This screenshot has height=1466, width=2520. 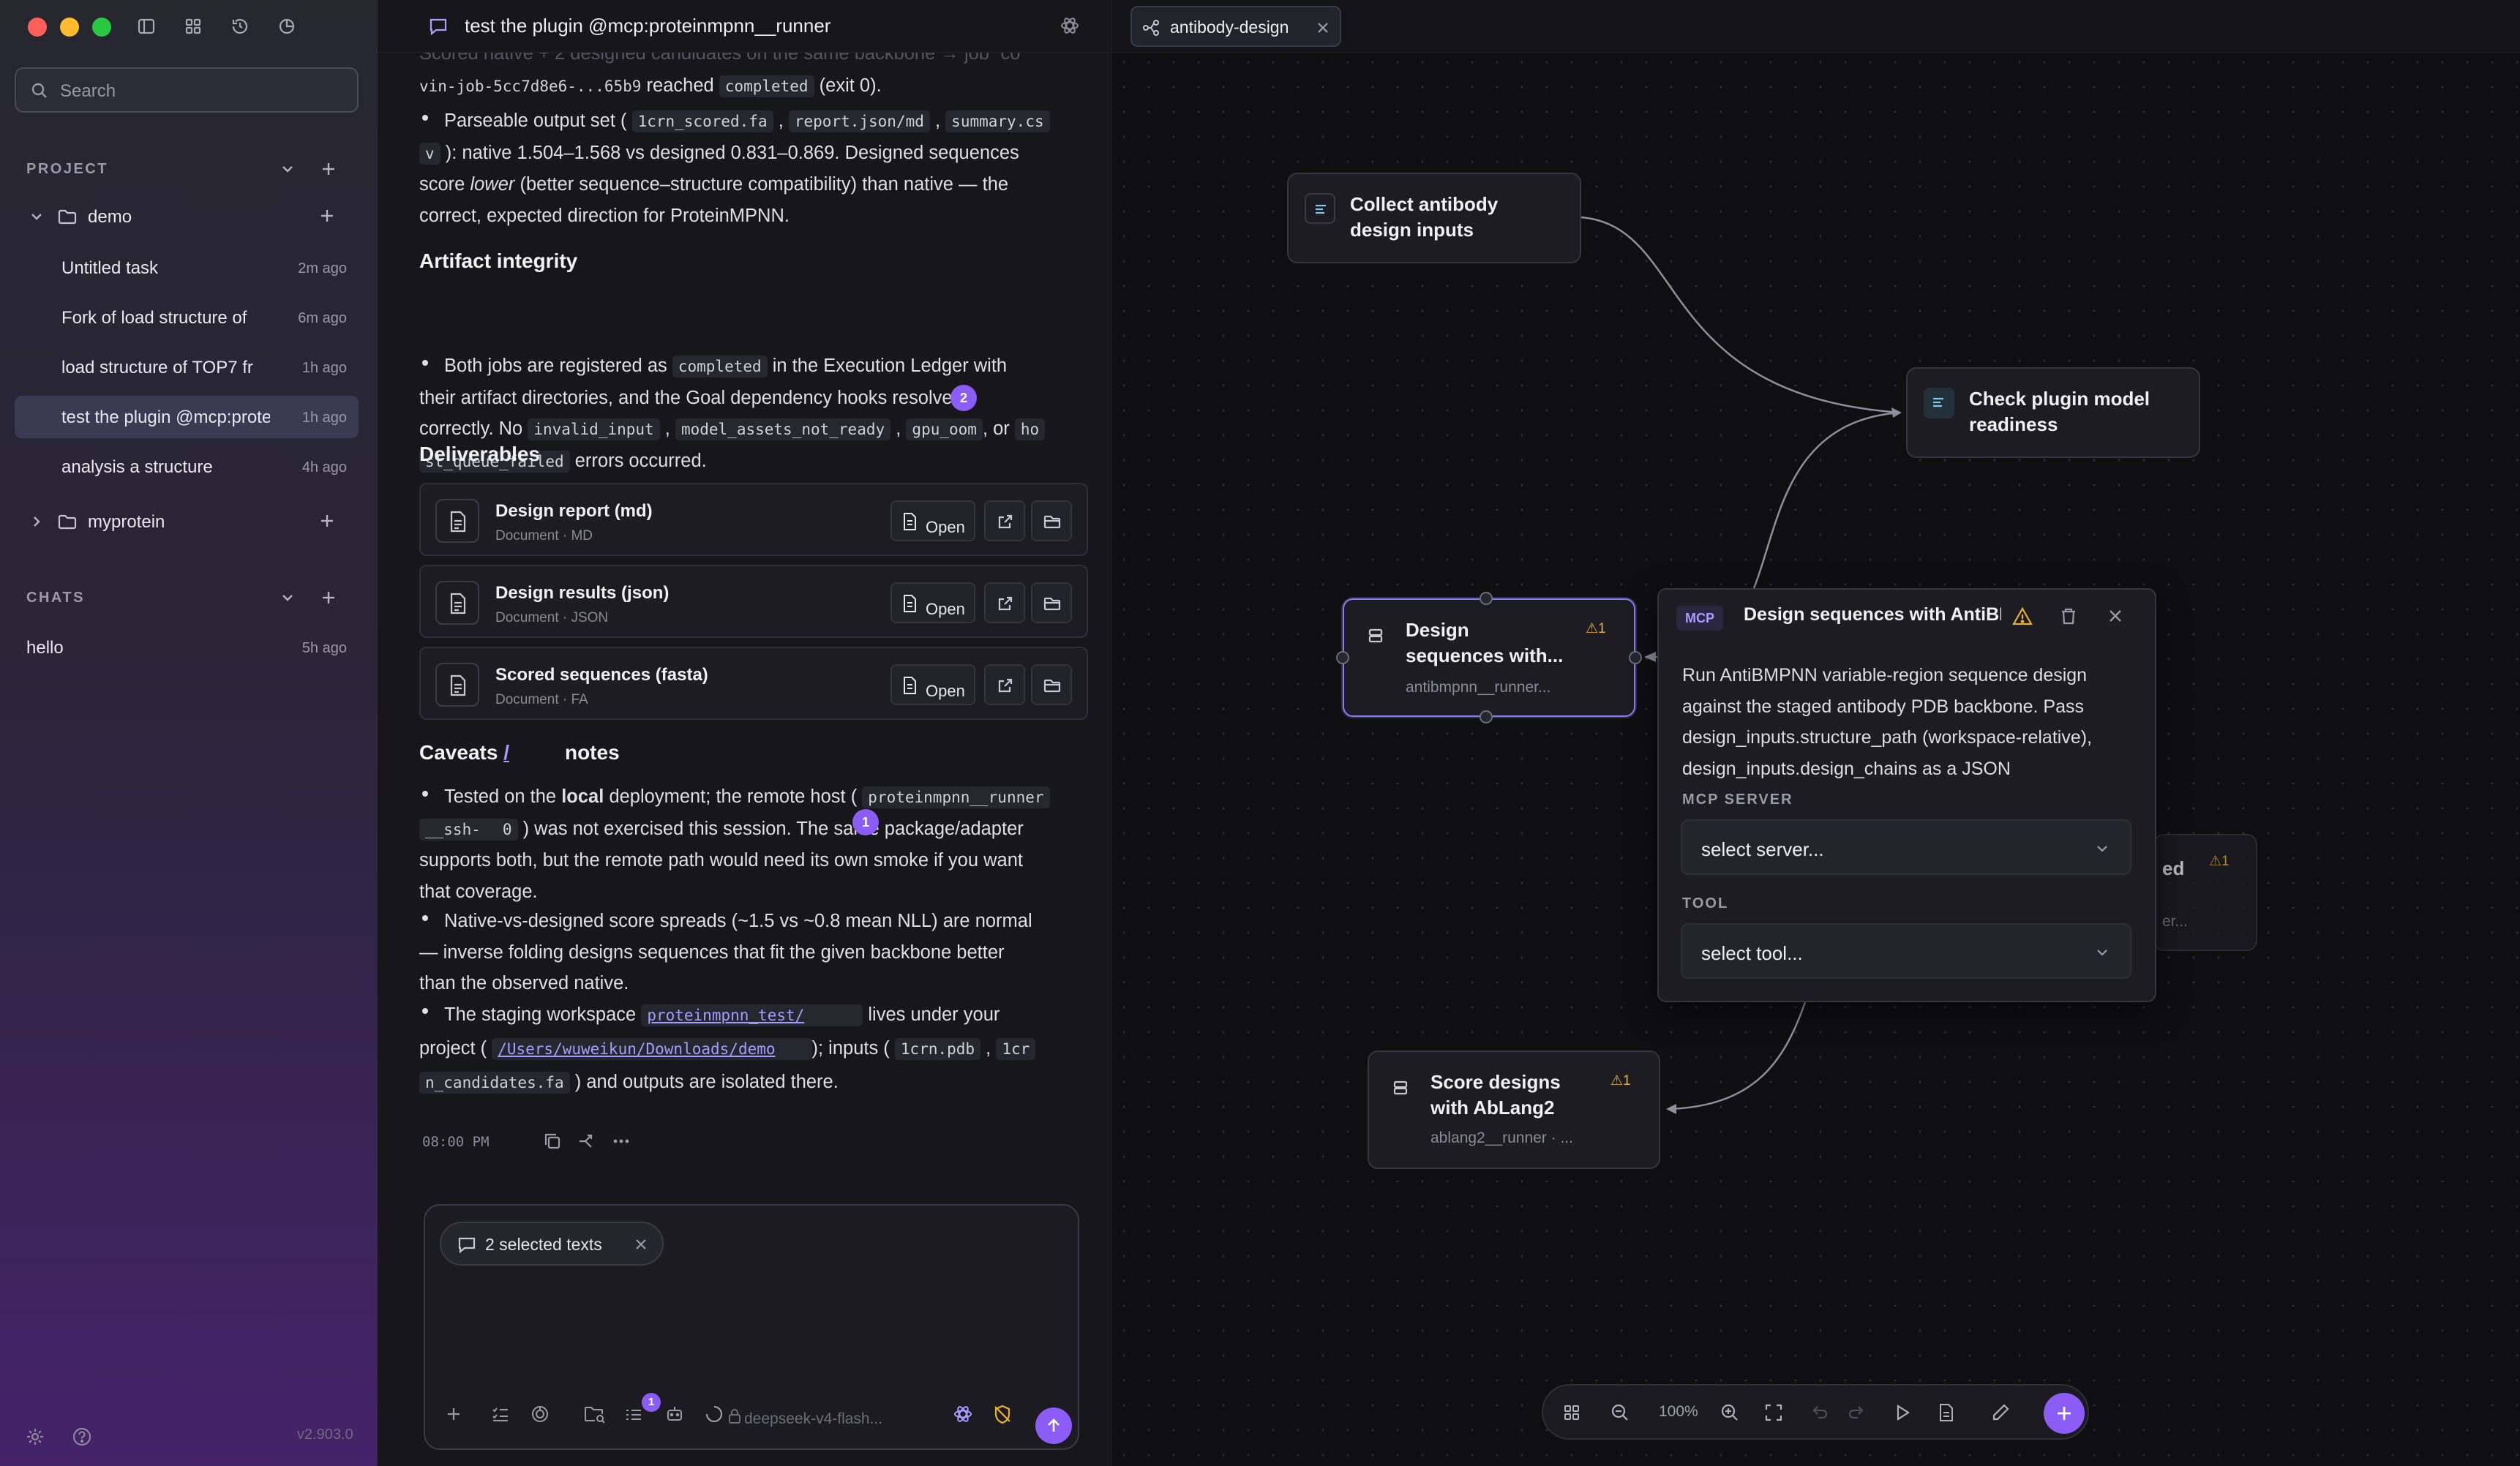 I want to click on fork-icon, so click(x=586, y=1141).